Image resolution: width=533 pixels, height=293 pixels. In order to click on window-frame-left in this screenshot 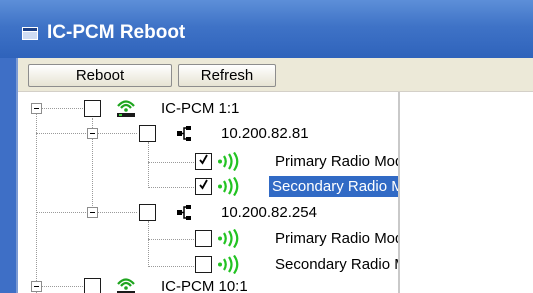, I will do `click(9, 175)`.